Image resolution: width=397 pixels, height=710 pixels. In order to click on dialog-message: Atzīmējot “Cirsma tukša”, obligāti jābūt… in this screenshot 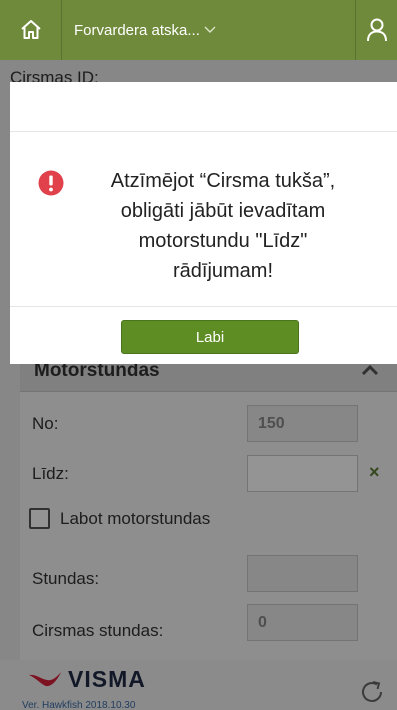, I will do `click(223, 226)`.